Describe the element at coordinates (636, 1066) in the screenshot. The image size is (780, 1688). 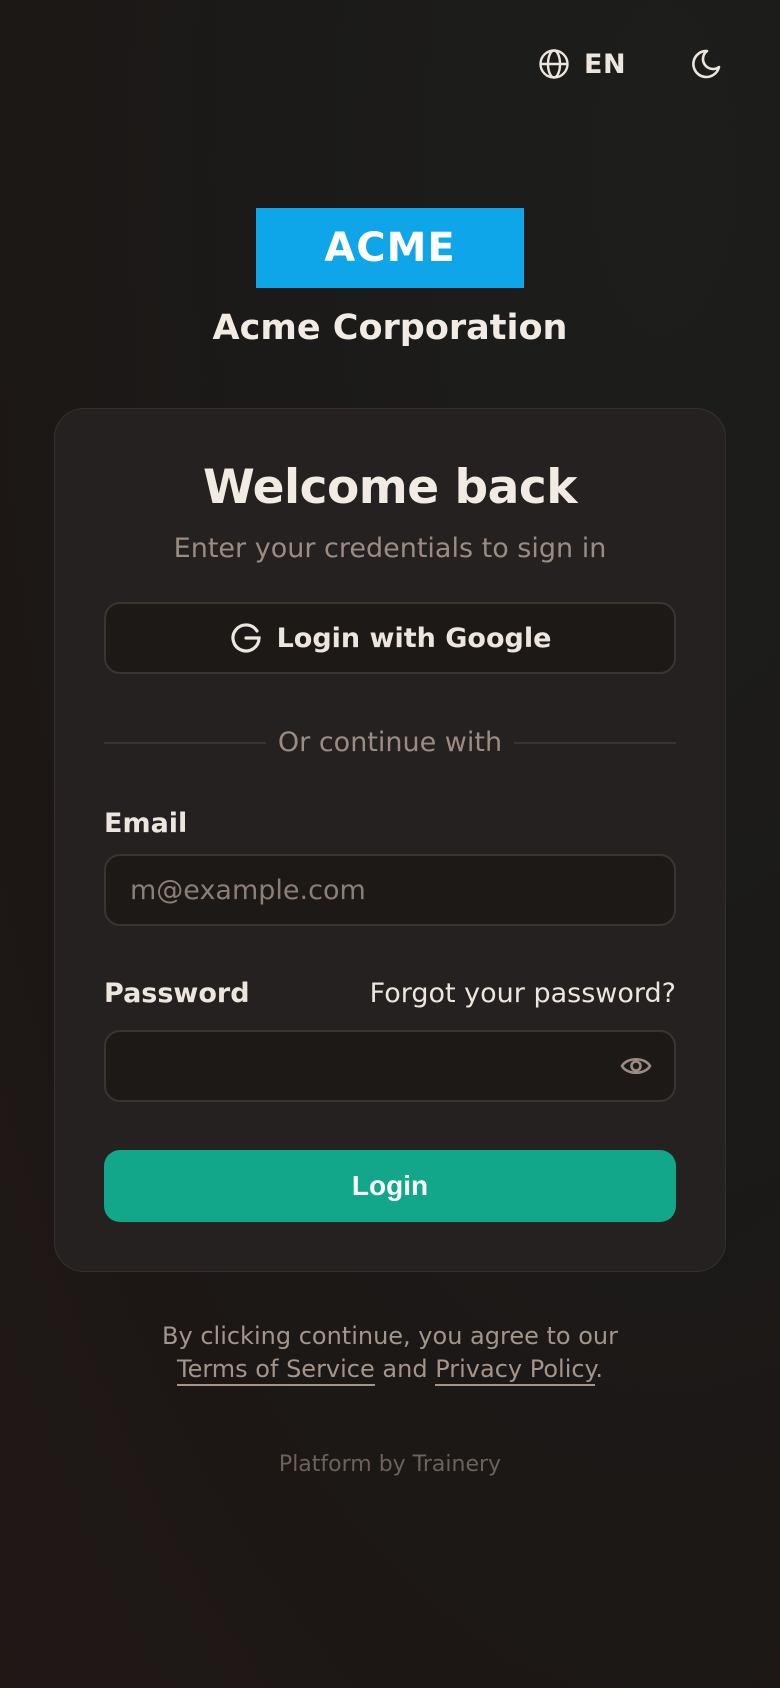
I see `eye-icon` at that location.